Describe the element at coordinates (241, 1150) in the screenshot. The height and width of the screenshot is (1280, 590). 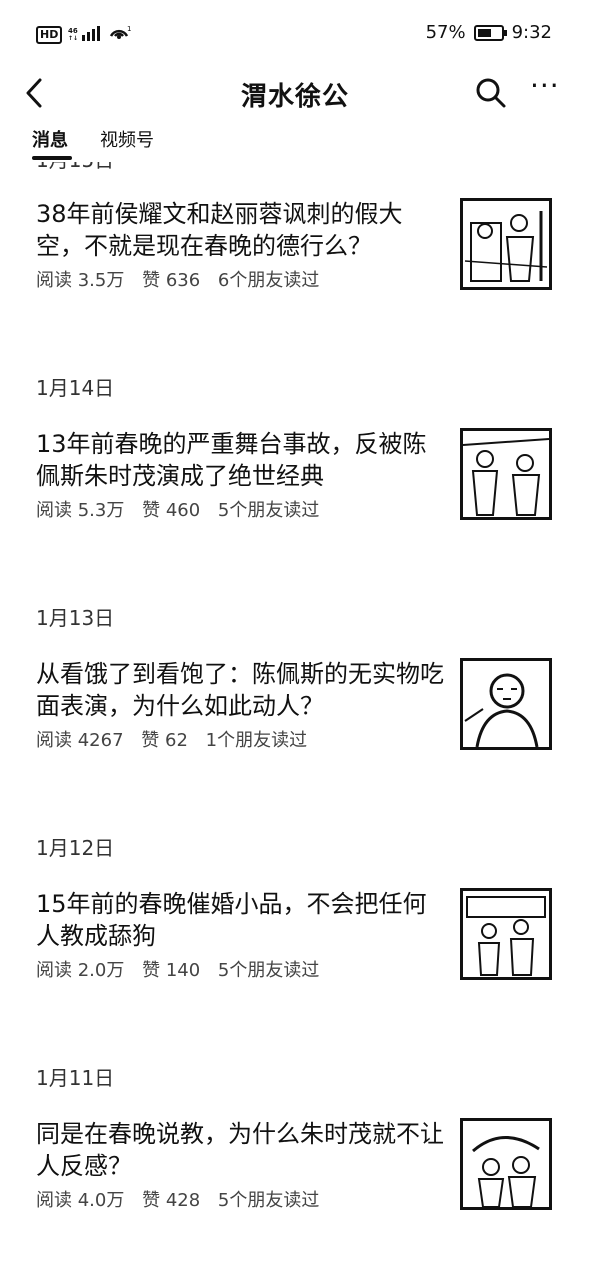
I see `article-title: 同是在春晚说教，为什么朱时茂就不让人反感？` at that location.